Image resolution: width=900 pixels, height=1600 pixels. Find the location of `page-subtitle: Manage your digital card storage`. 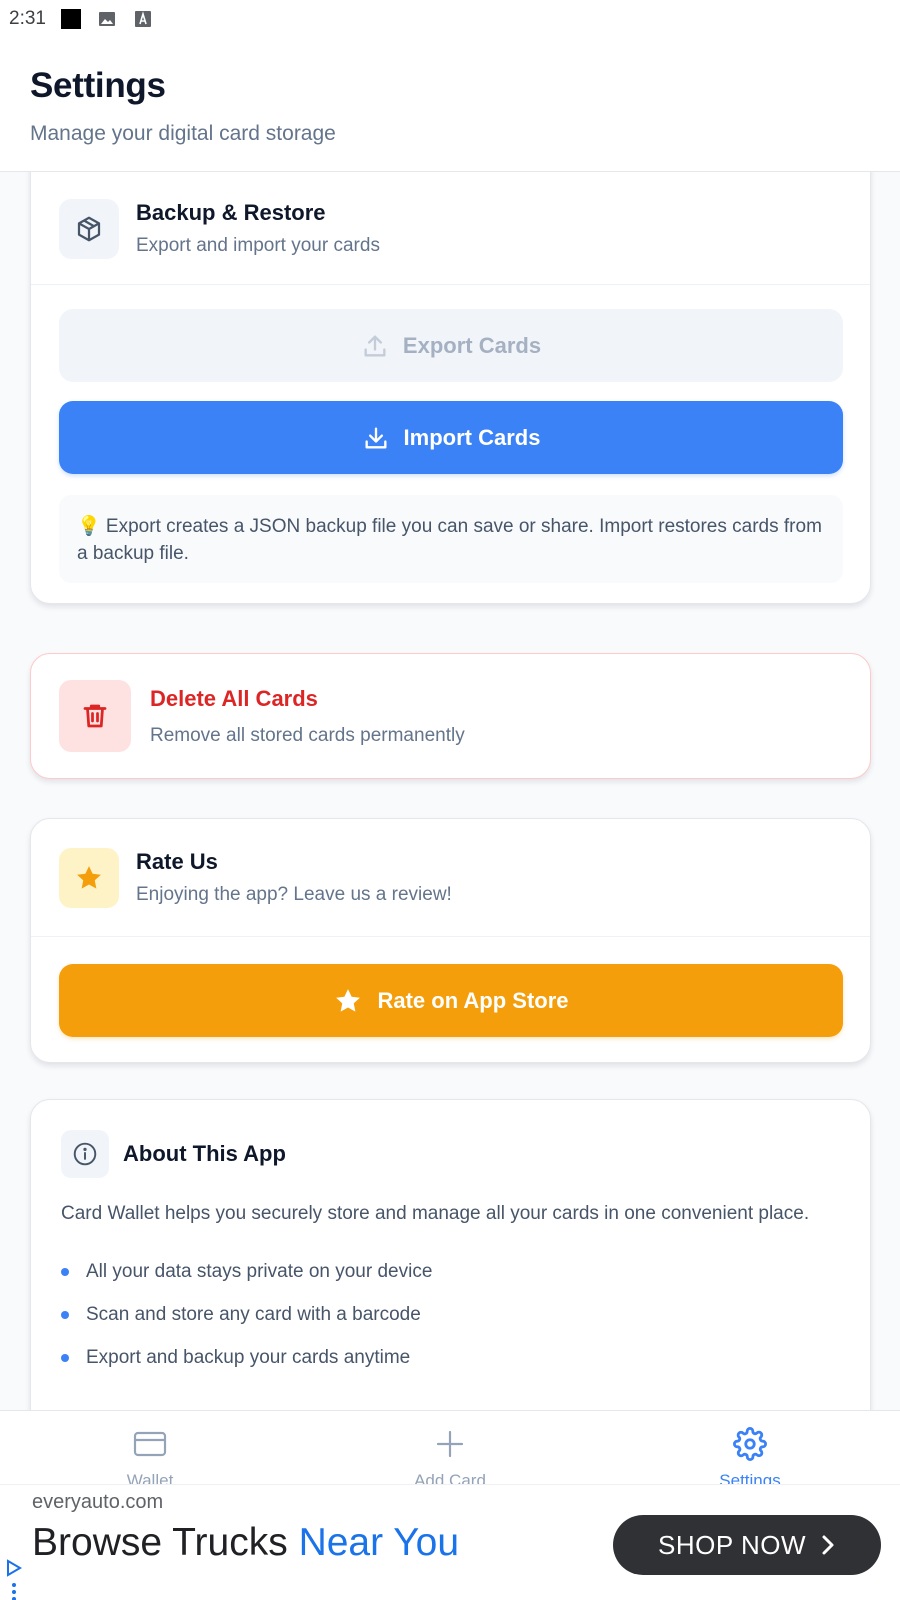

page-subtitle: Manage your digital card storage is located at coordinates (183, 133).